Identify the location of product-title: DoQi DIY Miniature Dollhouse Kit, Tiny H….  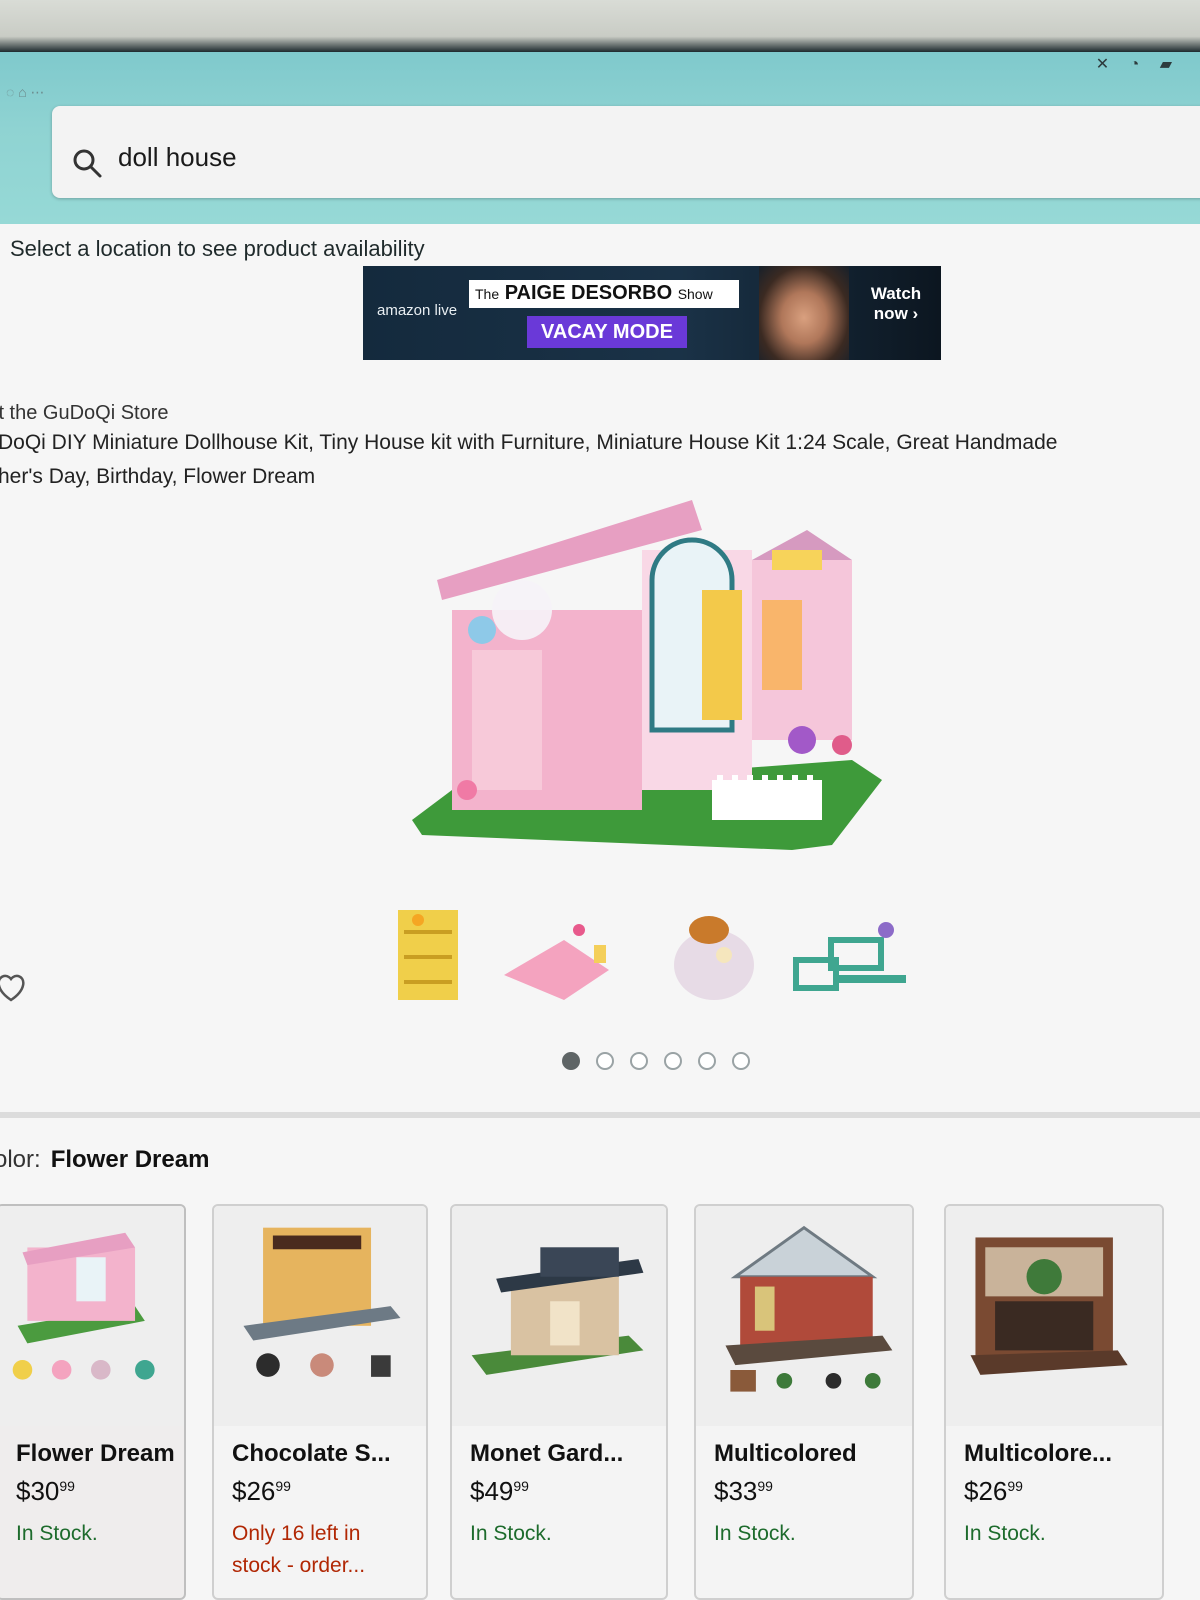
(600, 460).